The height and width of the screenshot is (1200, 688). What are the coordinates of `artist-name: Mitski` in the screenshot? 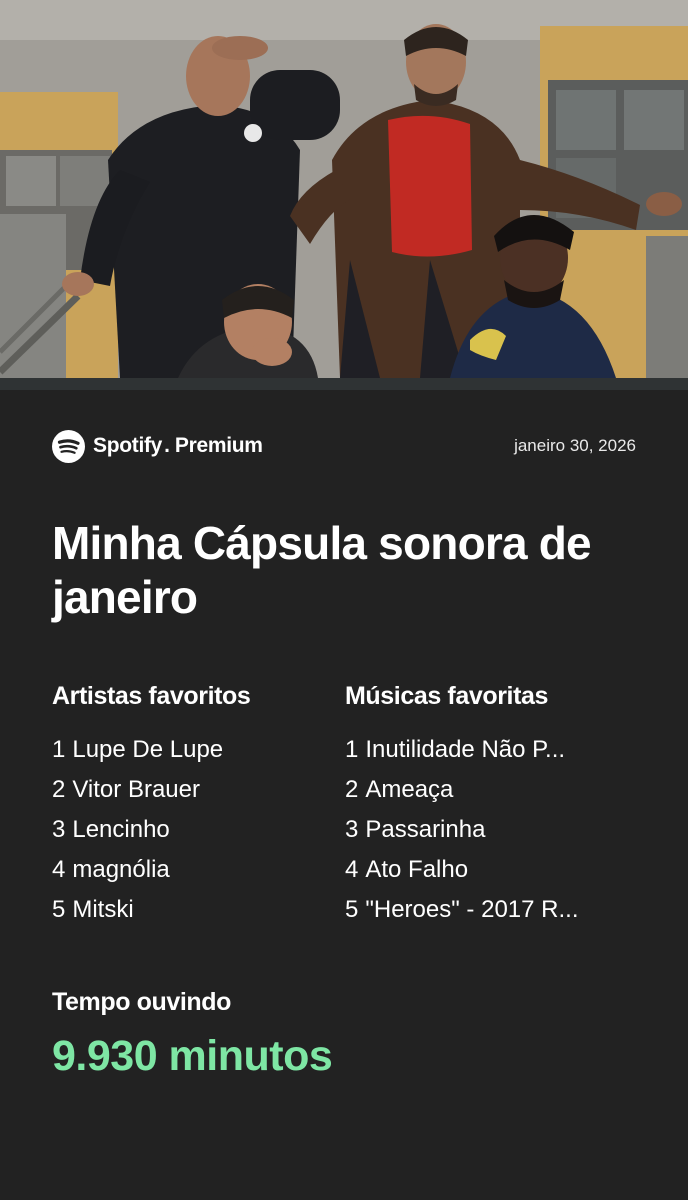 It's located at (103, 909).